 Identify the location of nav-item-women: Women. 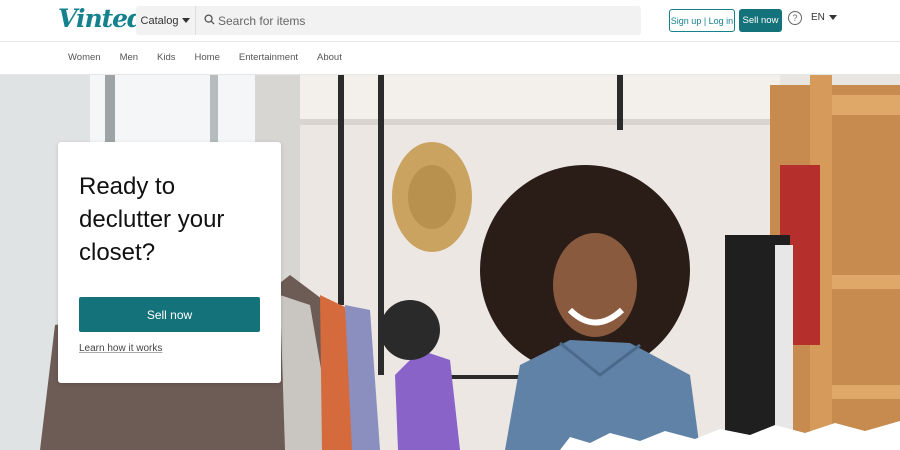
(84, 57).